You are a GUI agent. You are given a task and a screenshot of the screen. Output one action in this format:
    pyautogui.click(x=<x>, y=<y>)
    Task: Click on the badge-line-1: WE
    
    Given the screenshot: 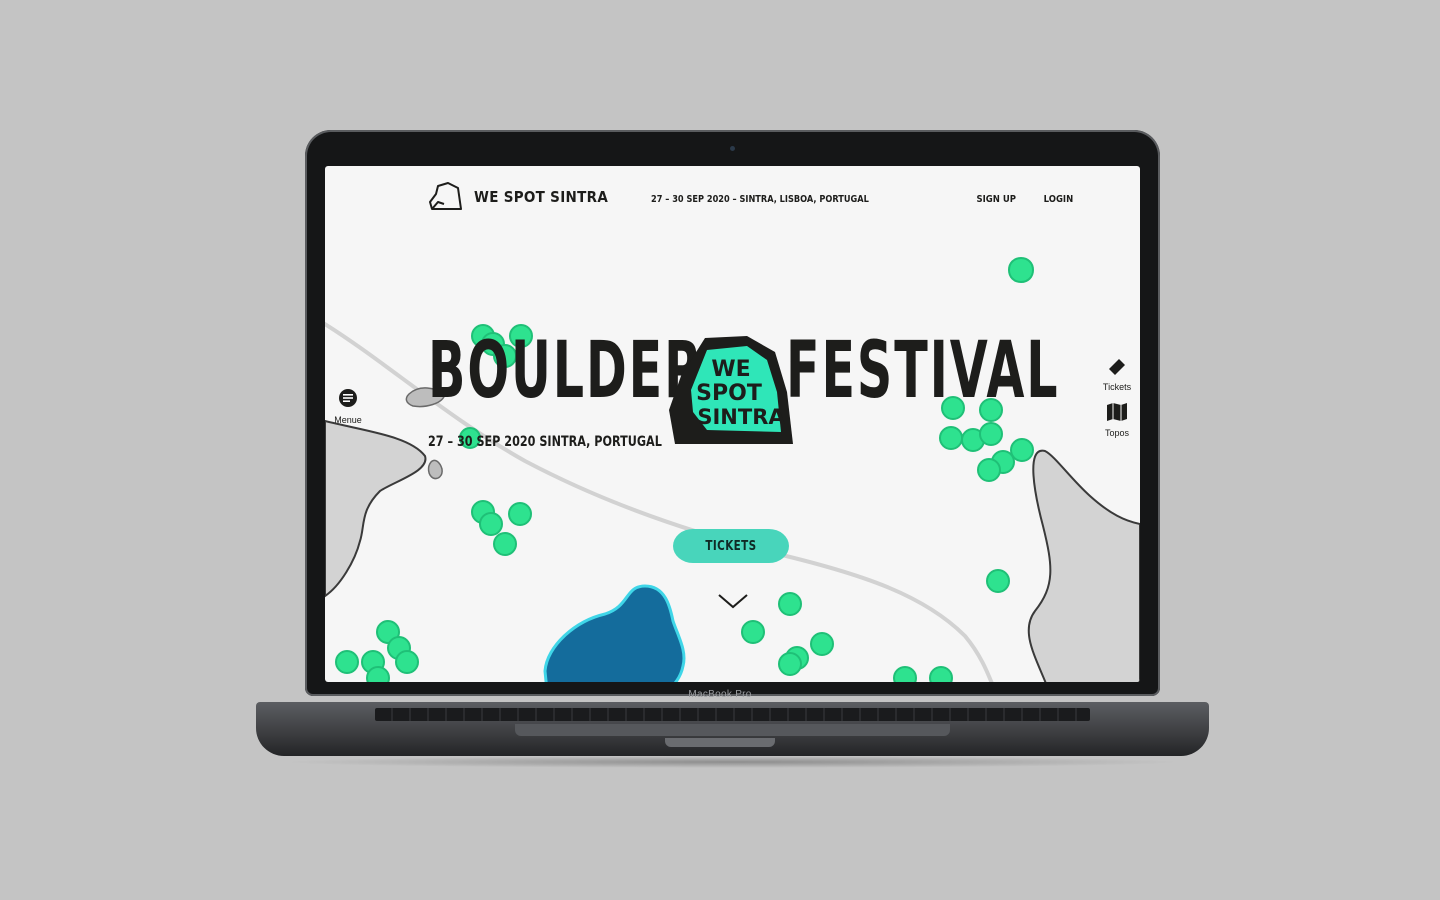 What is the action you would take?
    pyautogui.click(x=730, y=369)
    